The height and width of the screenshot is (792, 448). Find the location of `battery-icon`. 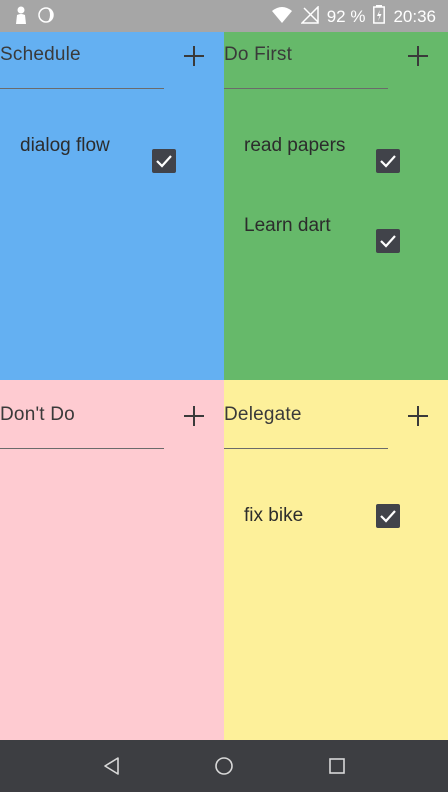

battery-icon is located at coordinates (379, 17).